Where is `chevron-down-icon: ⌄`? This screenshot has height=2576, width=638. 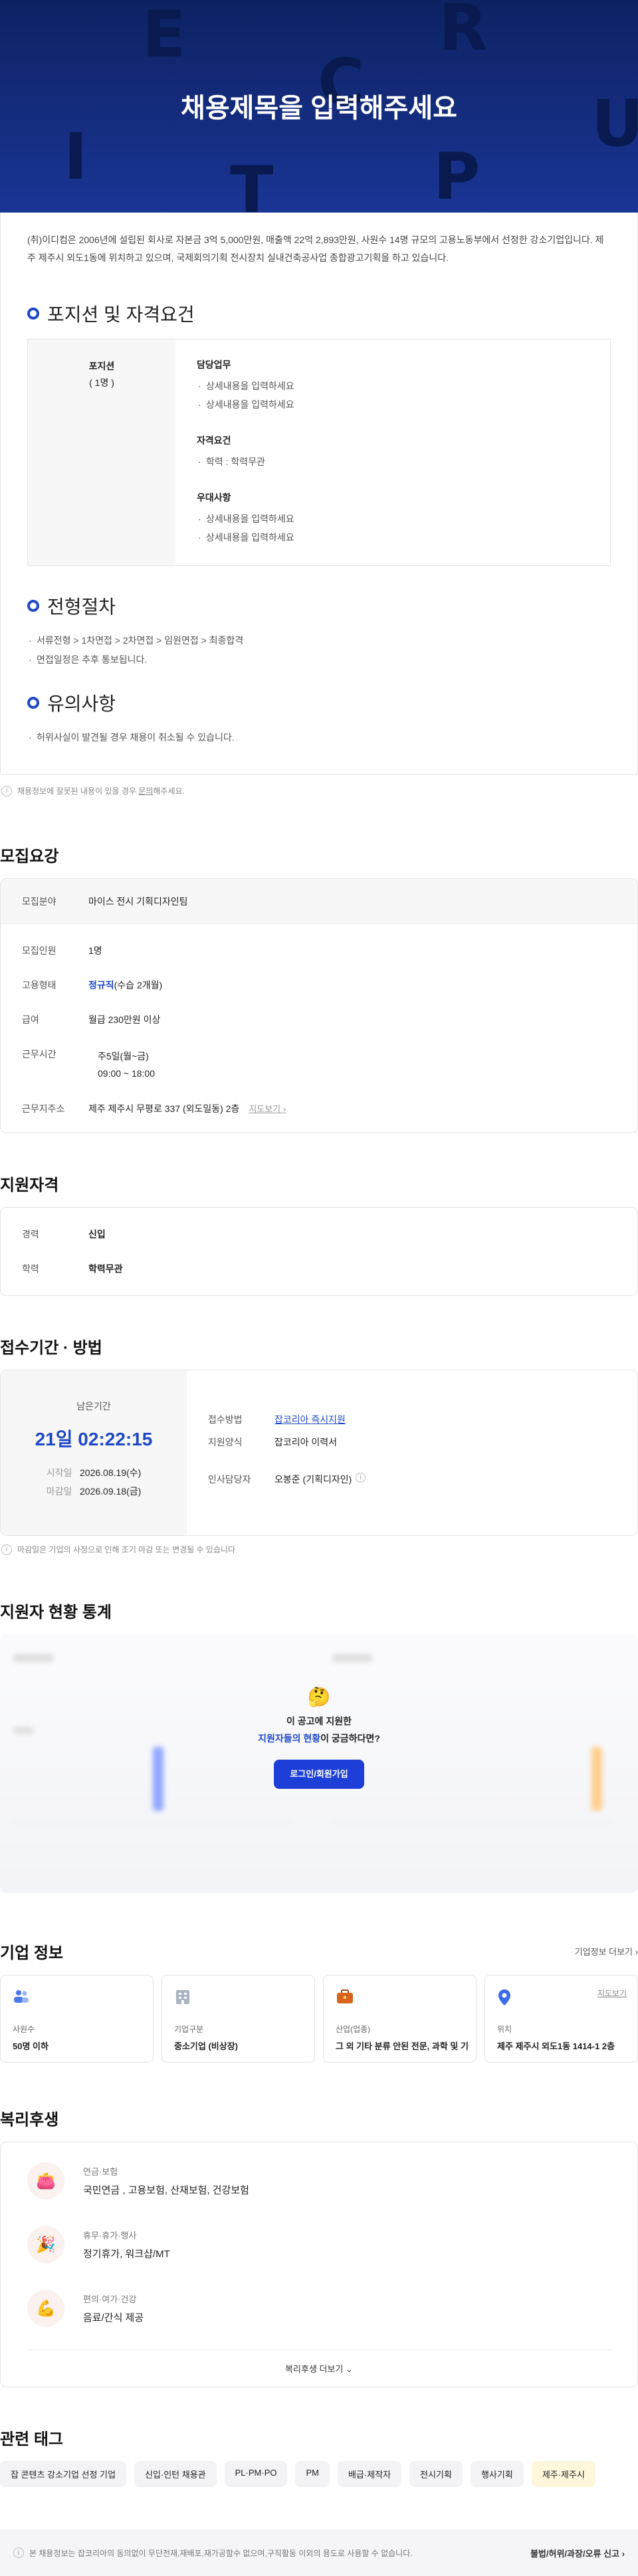 chevron-down-icon: ⌄ is located at coordinates (349, 2369).